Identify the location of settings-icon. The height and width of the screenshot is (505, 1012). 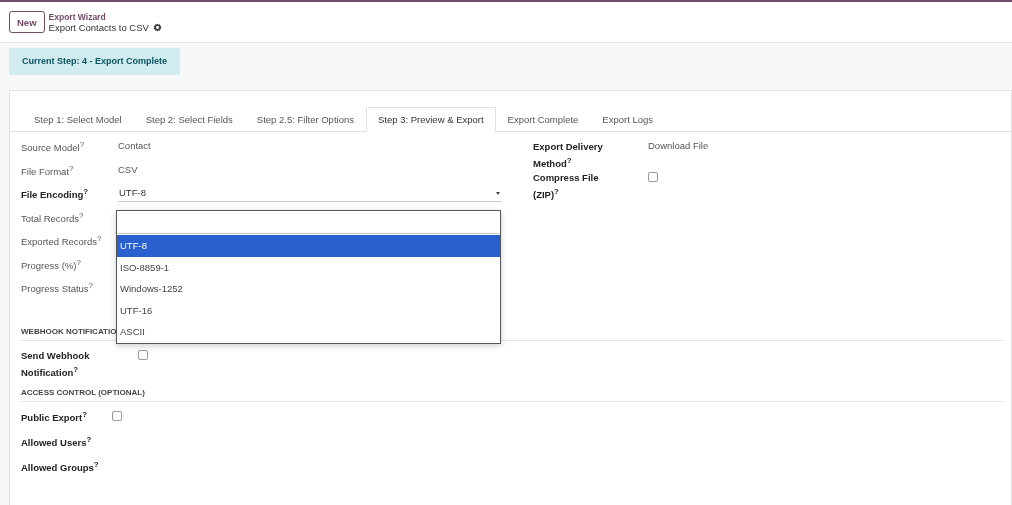
(157, 27).